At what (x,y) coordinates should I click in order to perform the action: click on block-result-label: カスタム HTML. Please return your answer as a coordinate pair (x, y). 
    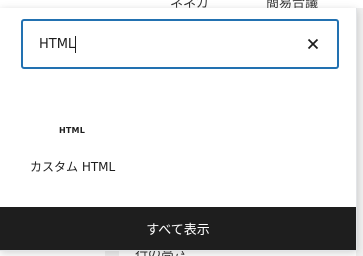
    Looking at the image, I should click on (73, 167).